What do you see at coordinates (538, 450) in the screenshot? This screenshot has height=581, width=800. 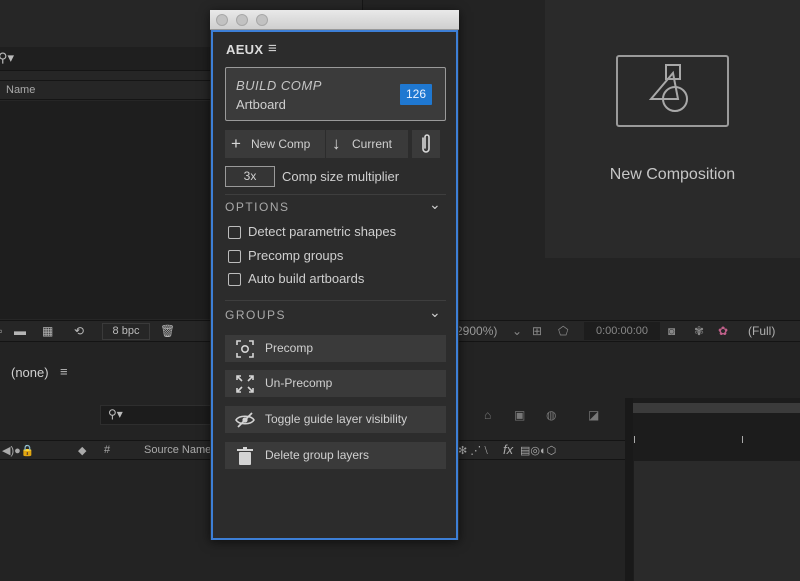 I see `layer-switch-icons: ▤◎◐⬡` at bounding box center [538, 450].